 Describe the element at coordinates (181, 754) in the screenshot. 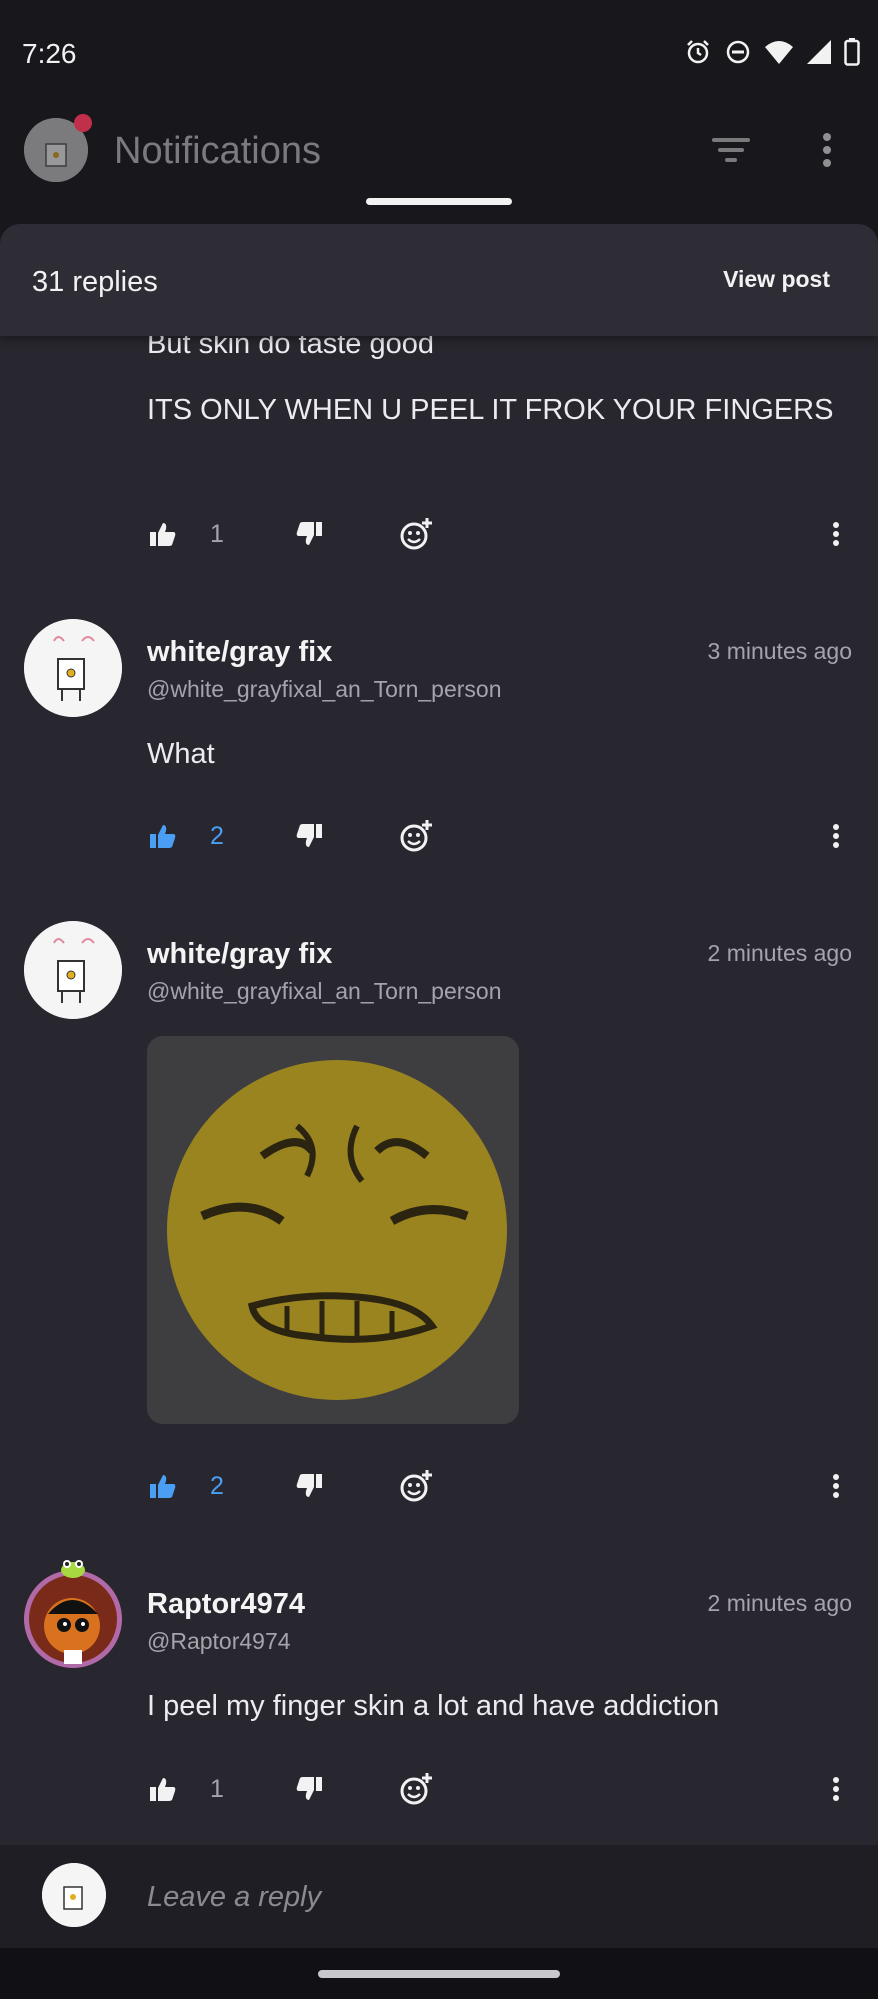

I see `comment-text: What` at that location.